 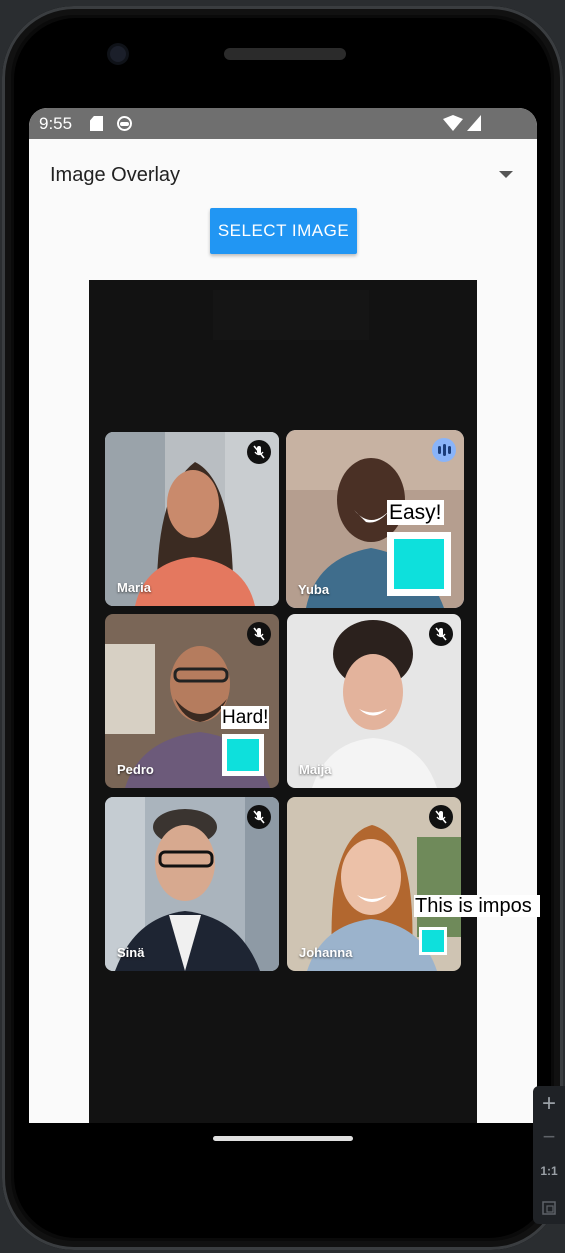 I want to click on gesture-nav-bar, so click(x=283, y=1138).